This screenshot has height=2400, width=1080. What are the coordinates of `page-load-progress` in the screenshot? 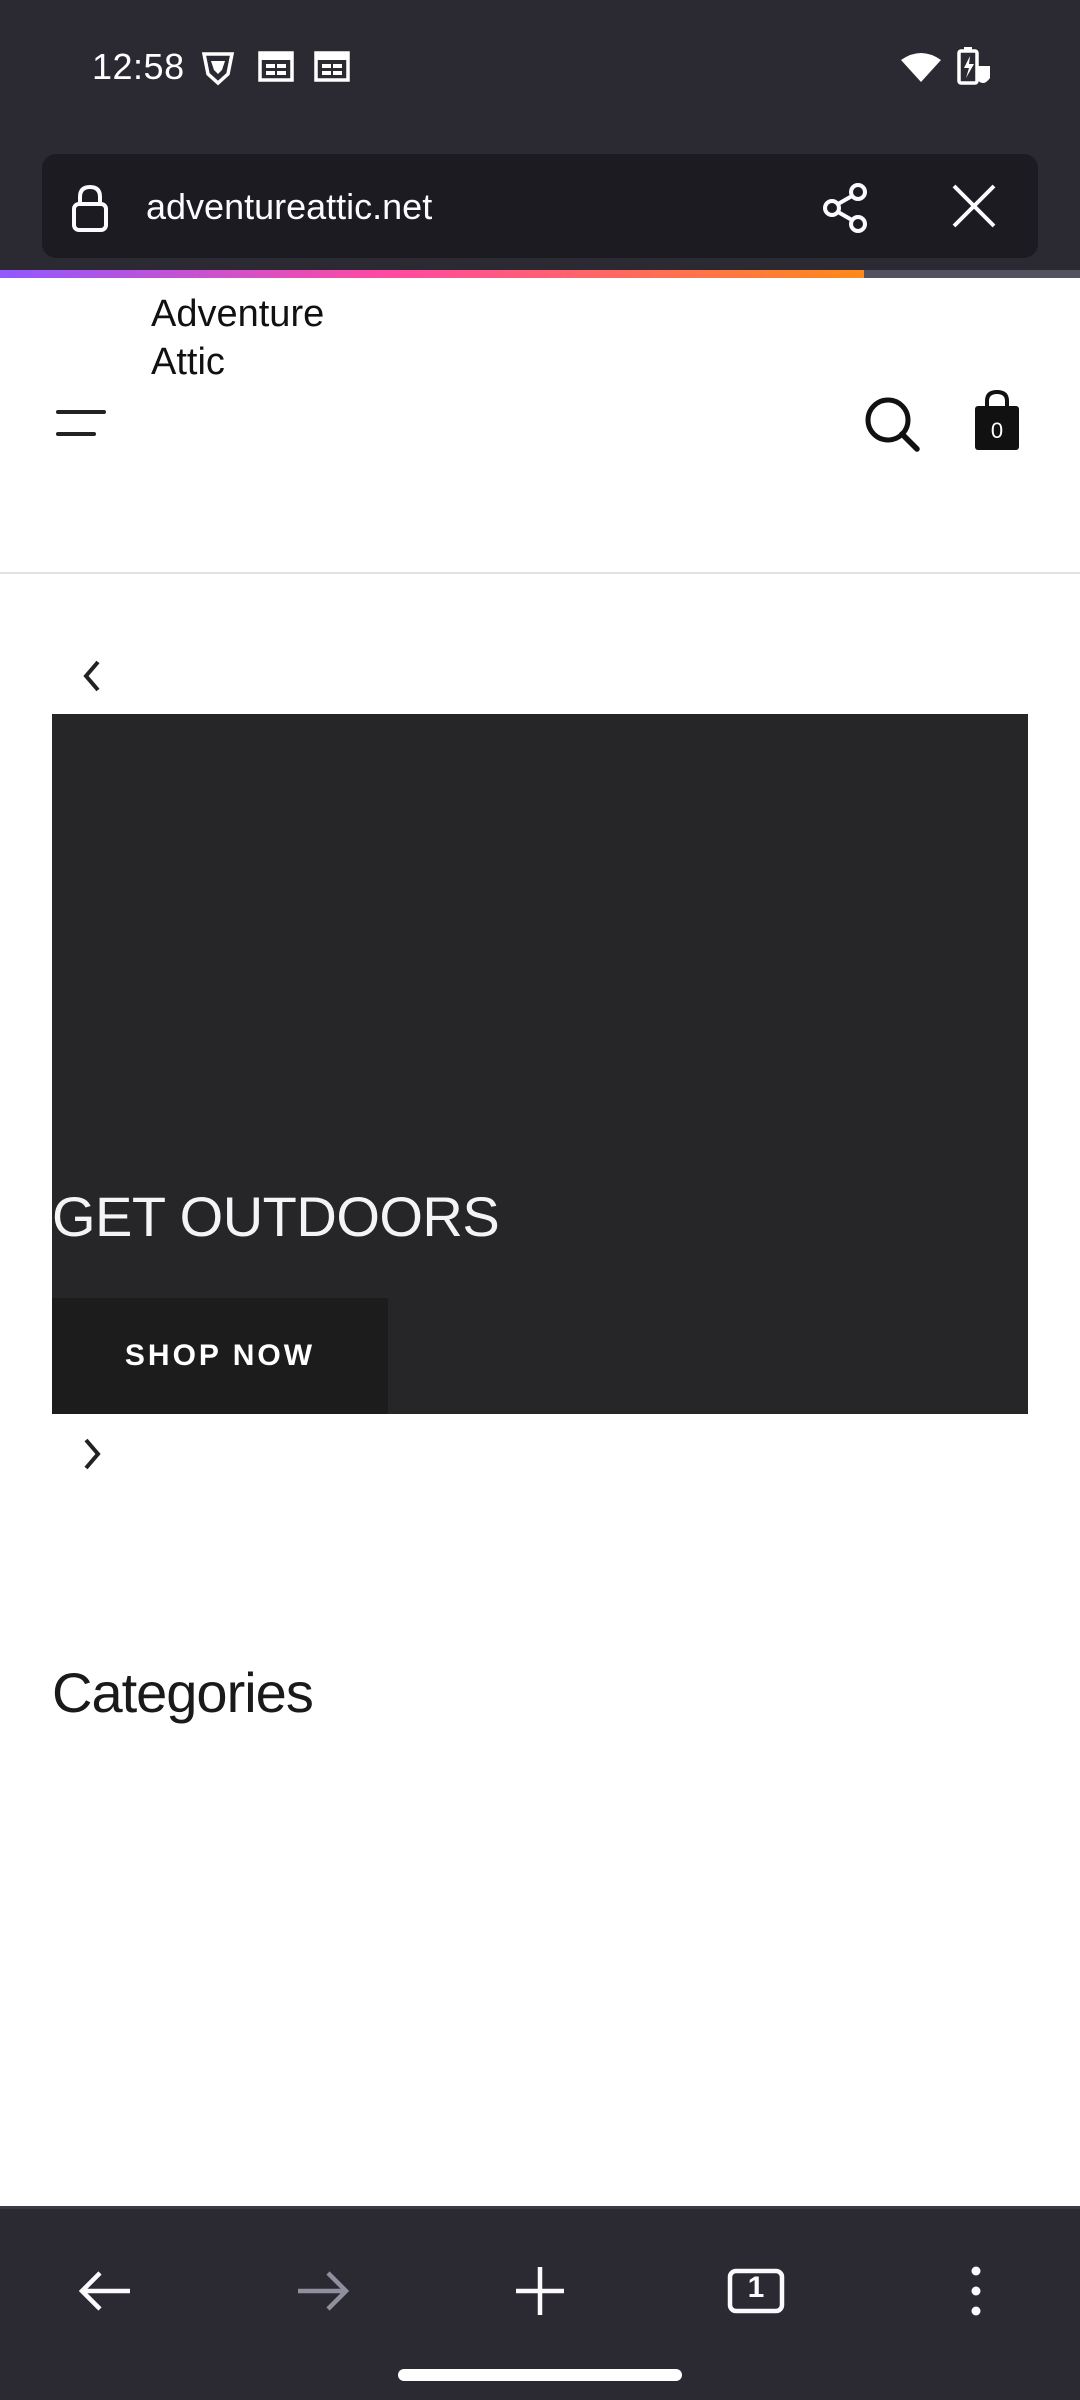 It's located at (540, 274).